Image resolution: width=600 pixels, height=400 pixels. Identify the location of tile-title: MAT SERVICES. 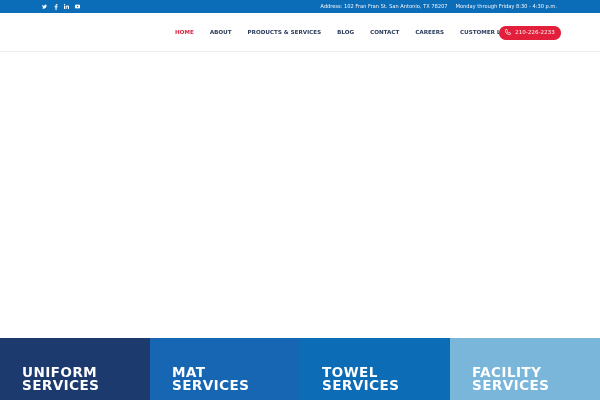
(232, 380).